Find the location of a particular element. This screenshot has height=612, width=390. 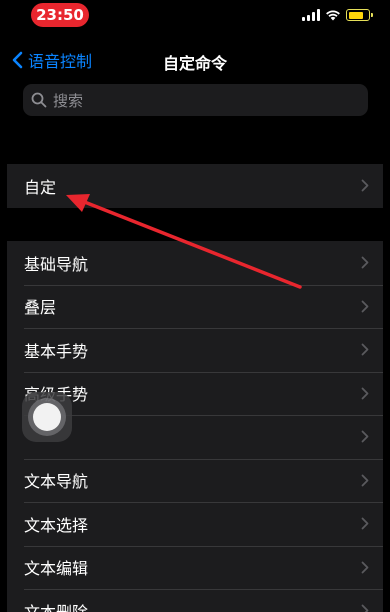

list-item-basic-navigation: 基础导航 is located at coordinates (195, 263).